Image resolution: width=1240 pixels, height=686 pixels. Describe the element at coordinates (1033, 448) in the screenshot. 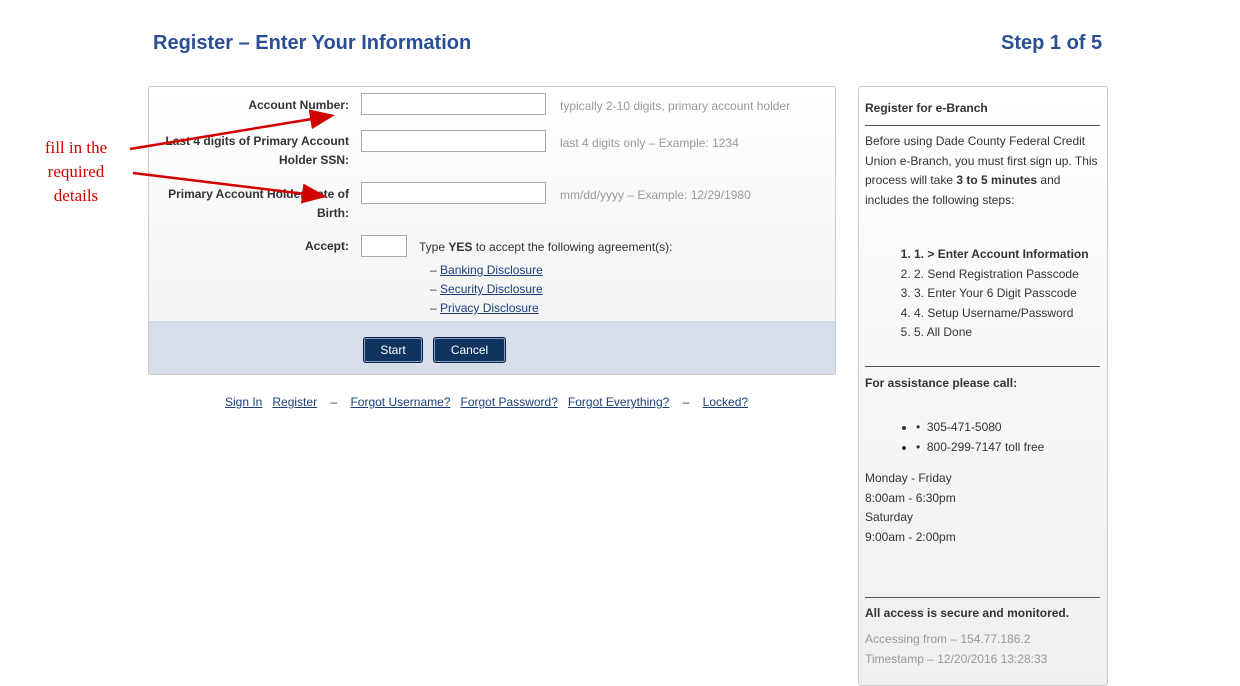

I see `phone-item: • 800-299-7147 toll free` at that location.